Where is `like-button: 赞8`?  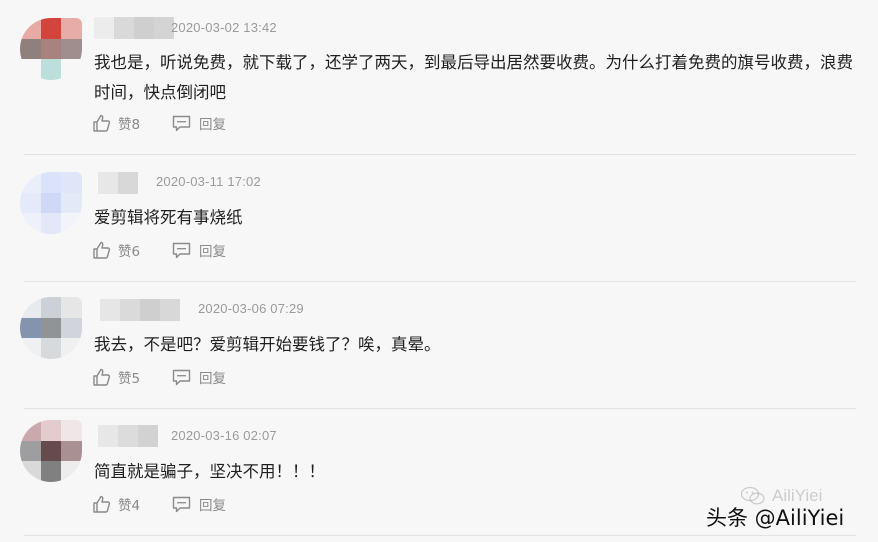 like-button: 赞8 is located at coordinates (125, 123).